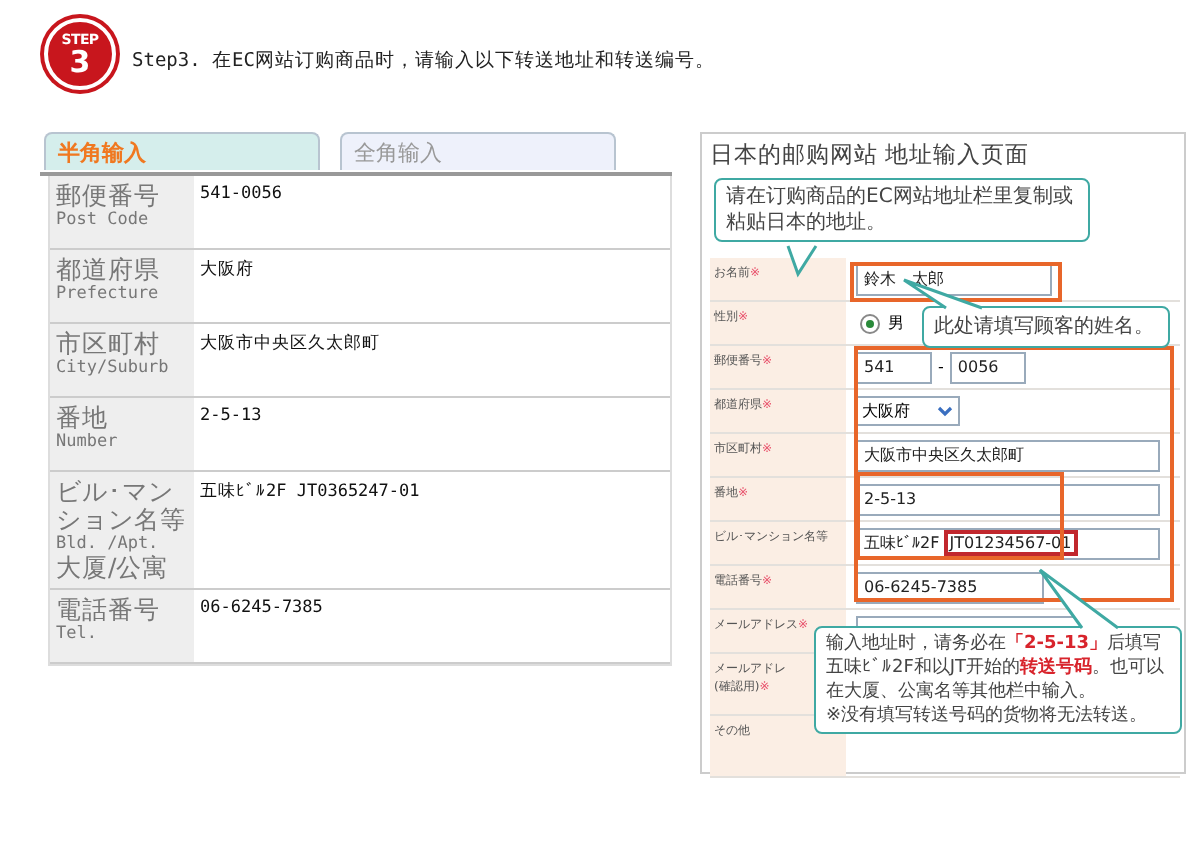  Describe the element at coordinates (423, 61) in the screenshot. I see `step-title: Step3. 在EC网站订购商品时，请输入以下转送地址和转送编号。` at that location.